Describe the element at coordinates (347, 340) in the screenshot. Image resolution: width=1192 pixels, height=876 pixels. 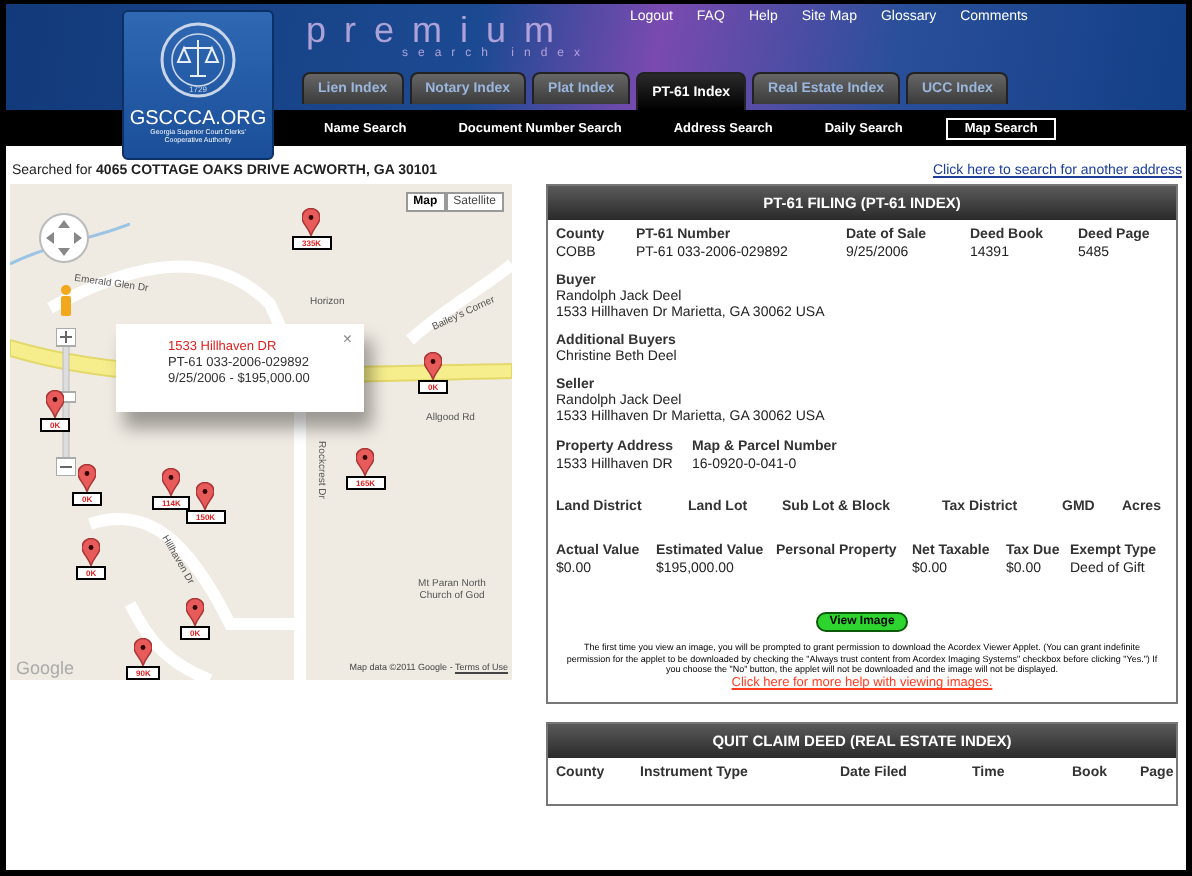
I see `close-button: ×` at that location.